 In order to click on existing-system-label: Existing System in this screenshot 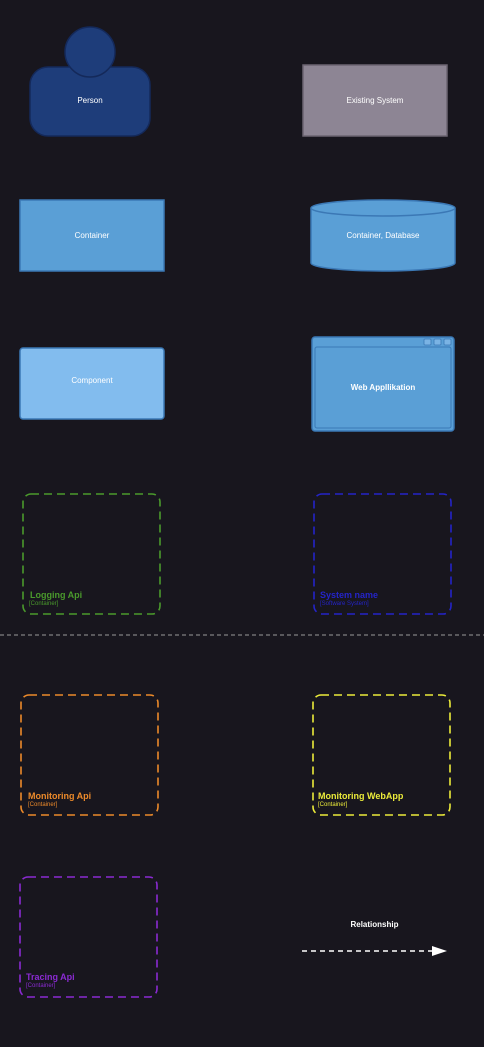, I will do `click(375, 100)`.